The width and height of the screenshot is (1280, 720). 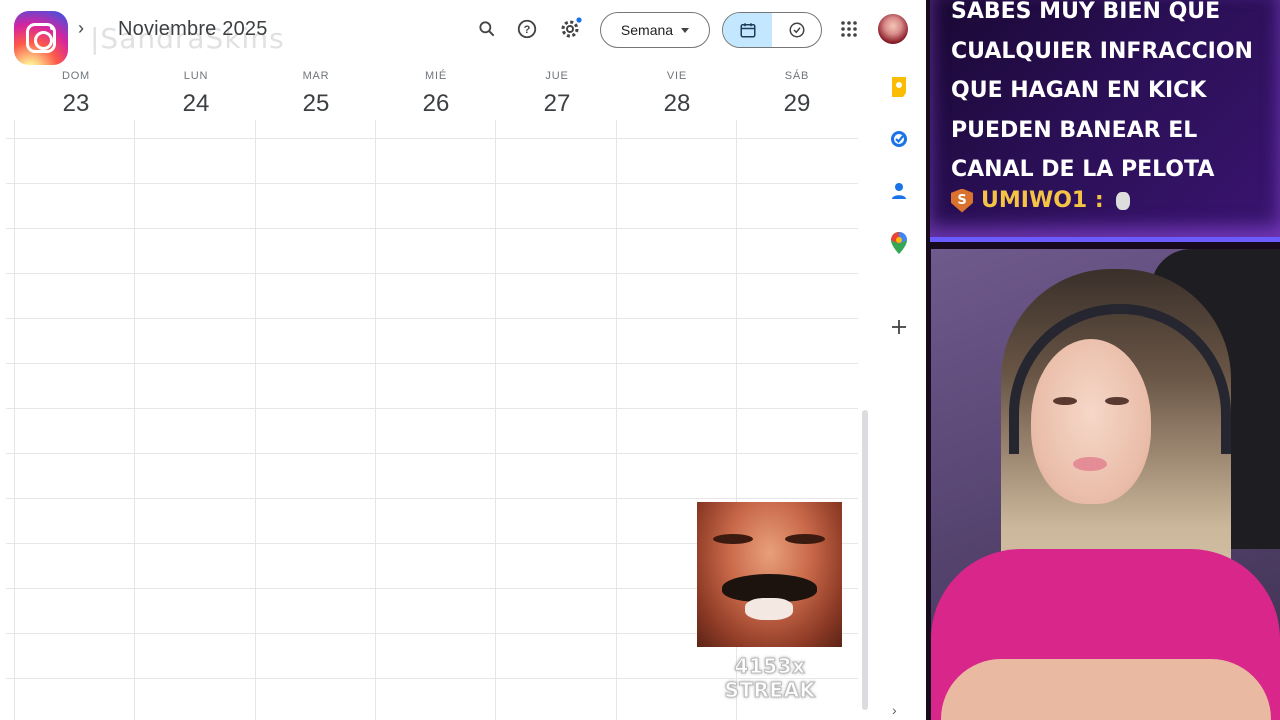 I want to click on day-number: 29, so click(x=797, y=104).